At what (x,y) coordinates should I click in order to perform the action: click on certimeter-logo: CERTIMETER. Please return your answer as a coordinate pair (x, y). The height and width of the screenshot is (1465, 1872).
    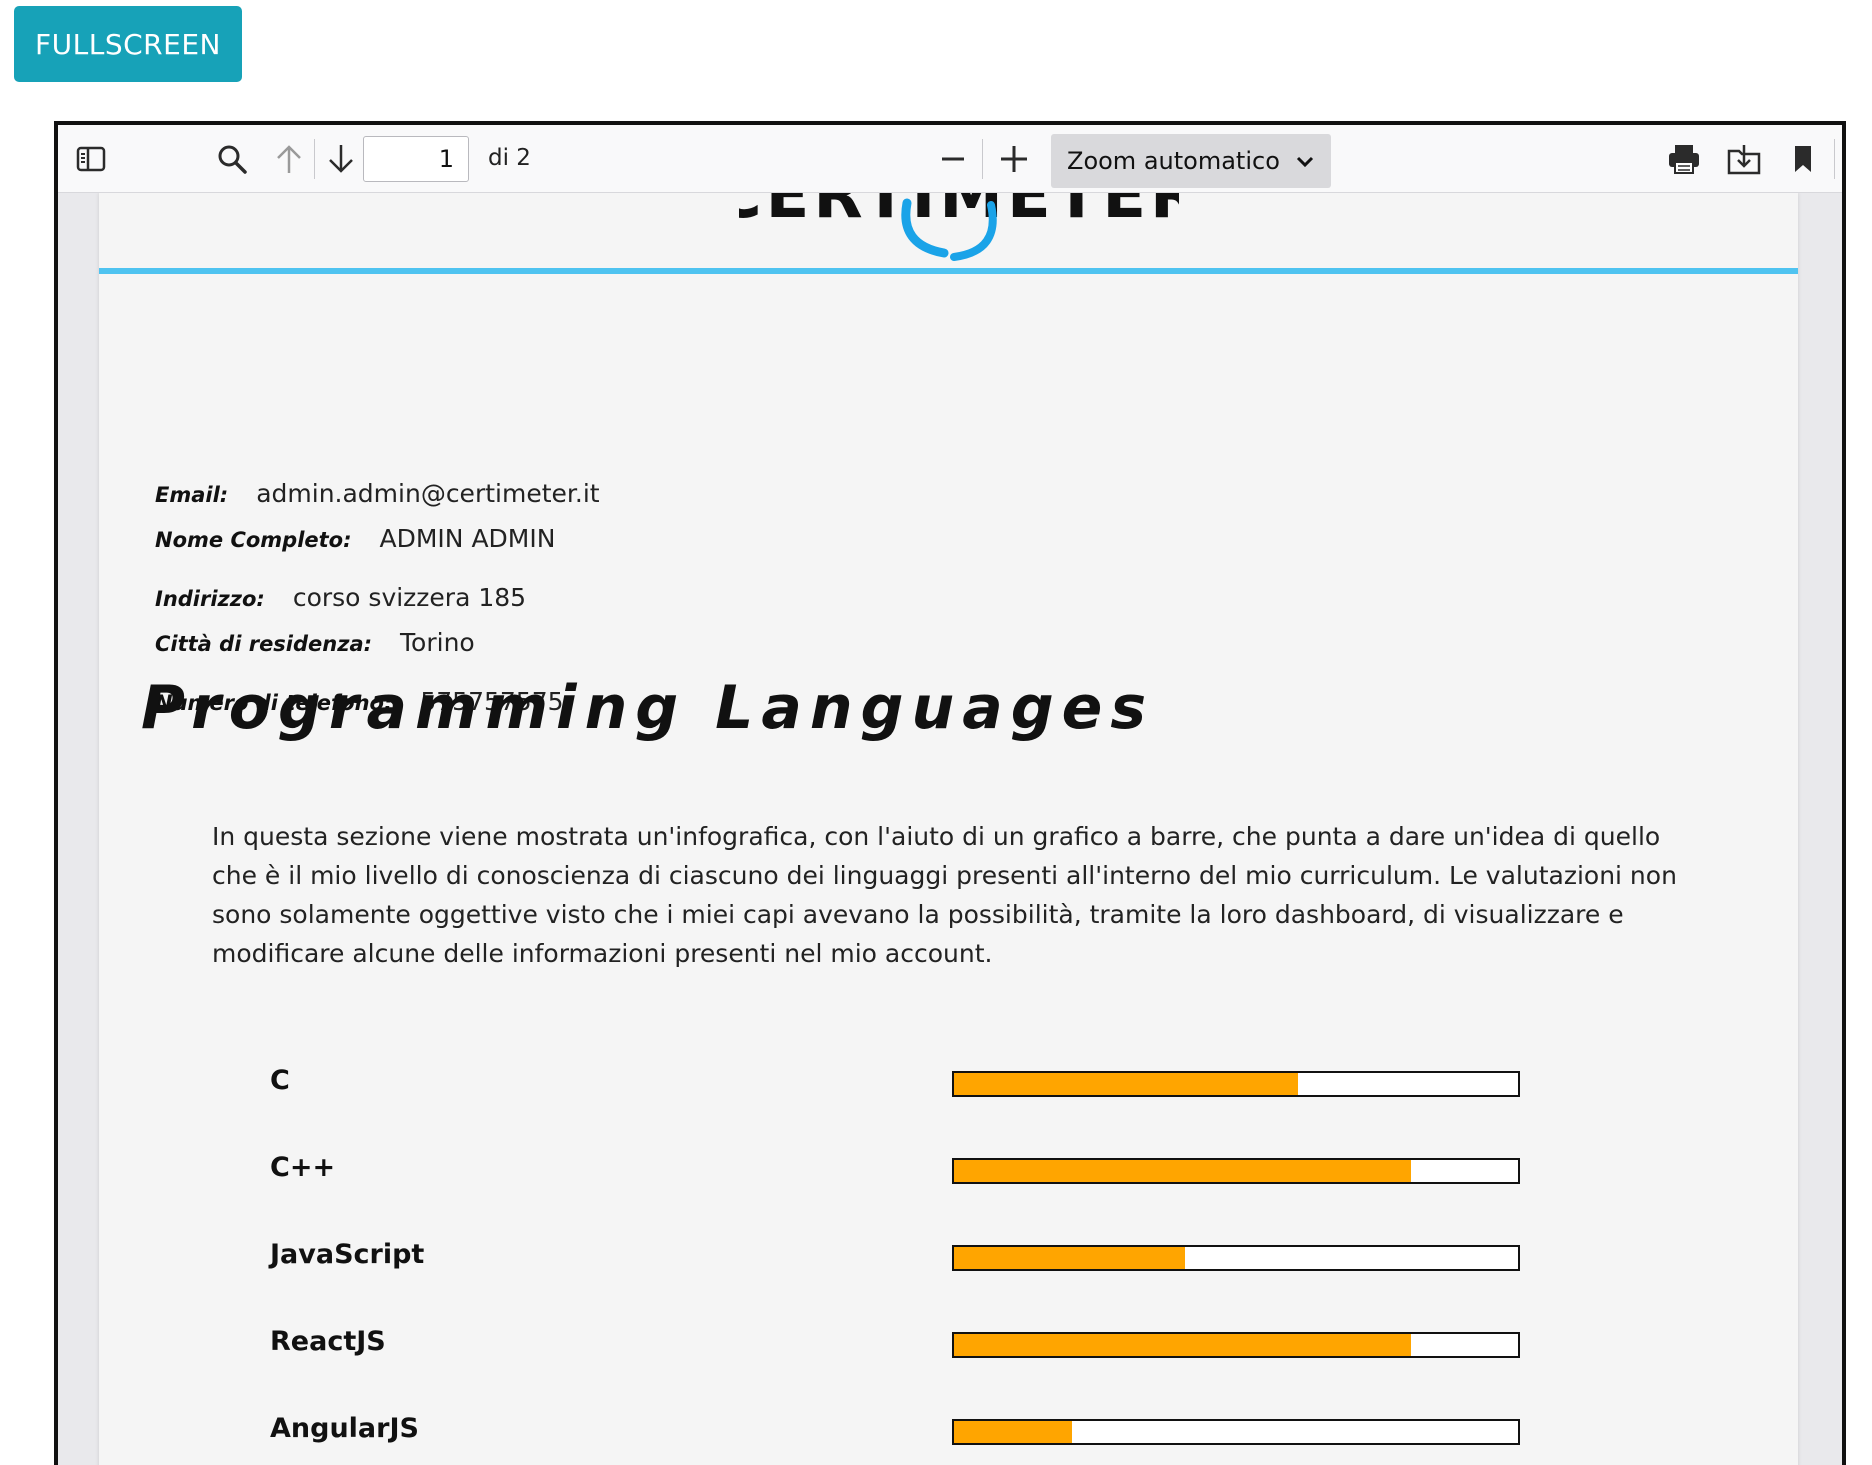
    Looking at the image, I should click on (959, 227).